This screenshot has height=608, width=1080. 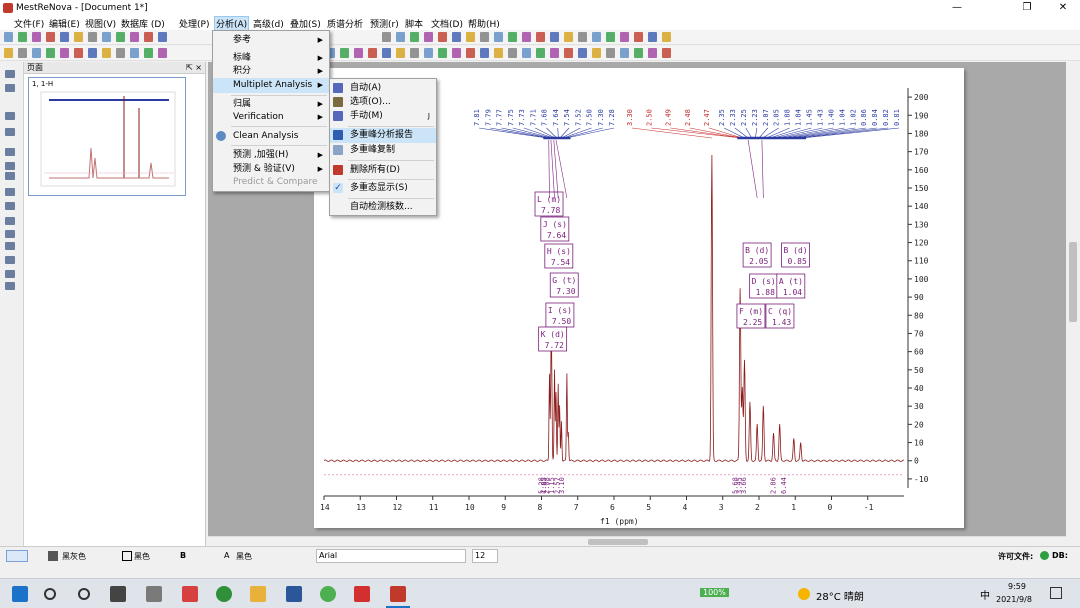 I want to click on menu-document: 文档(D), so click(x=447, y=23).